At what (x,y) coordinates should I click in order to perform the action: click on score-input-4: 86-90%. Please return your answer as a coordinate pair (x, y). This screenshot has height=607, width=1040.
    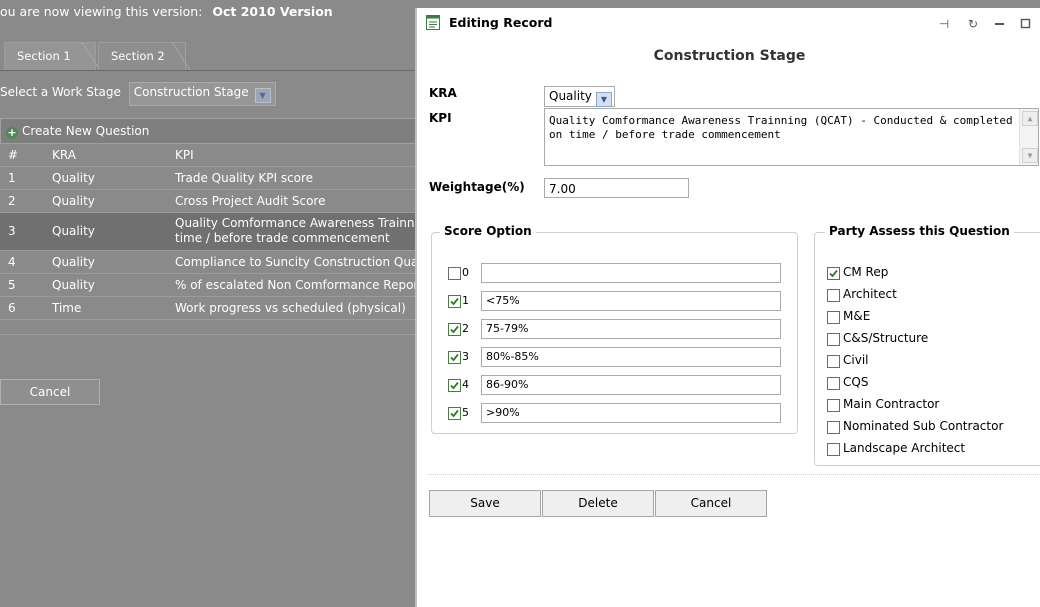
    Looking at the image, I should click on (631, 385).